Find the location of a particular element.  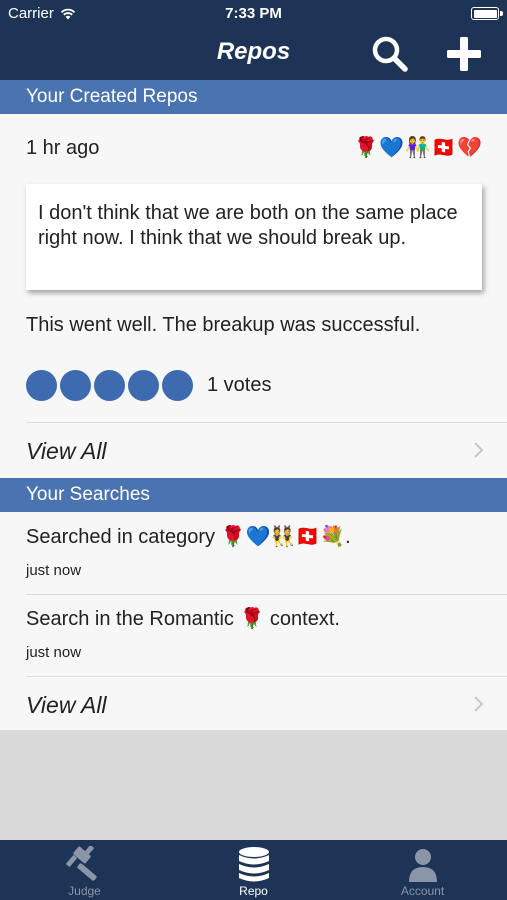

tab-label: Repo is located at coordinates (253, 891).